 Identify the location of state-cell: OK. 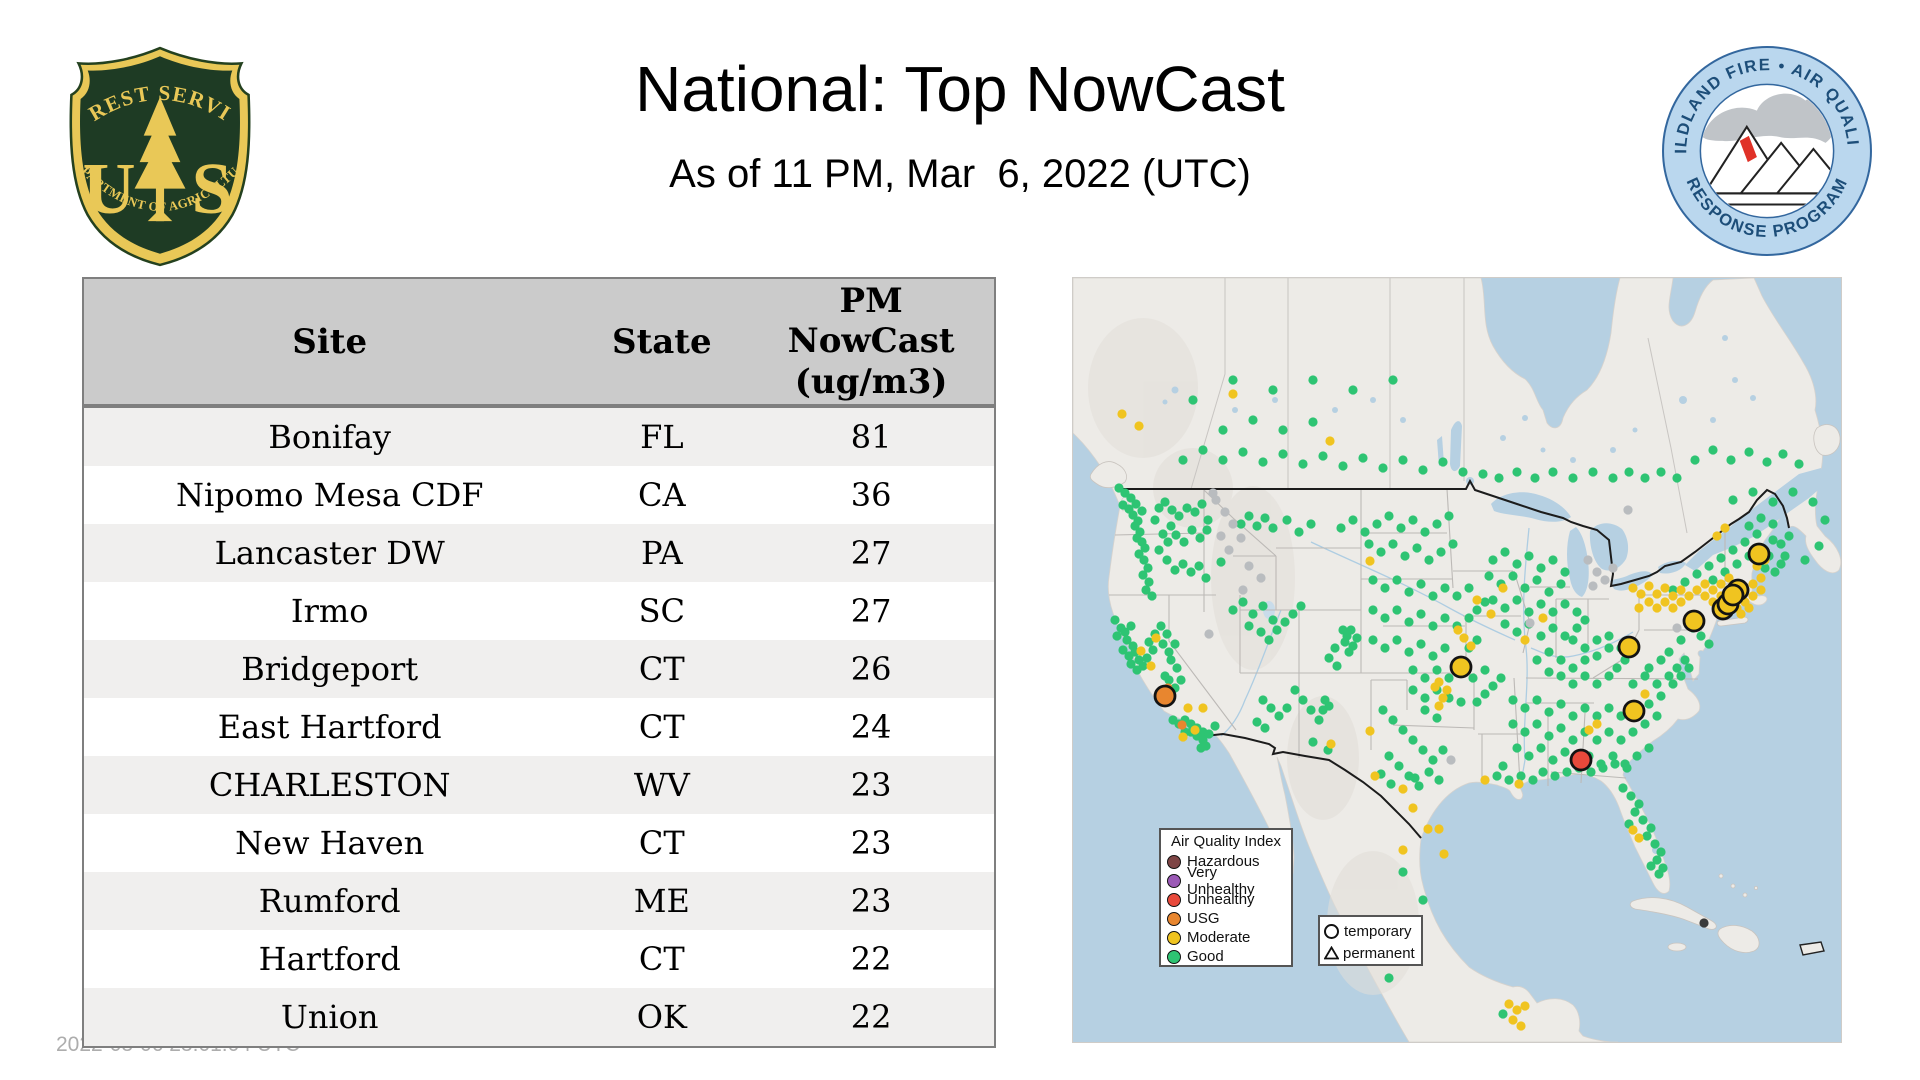
(661, 1017).